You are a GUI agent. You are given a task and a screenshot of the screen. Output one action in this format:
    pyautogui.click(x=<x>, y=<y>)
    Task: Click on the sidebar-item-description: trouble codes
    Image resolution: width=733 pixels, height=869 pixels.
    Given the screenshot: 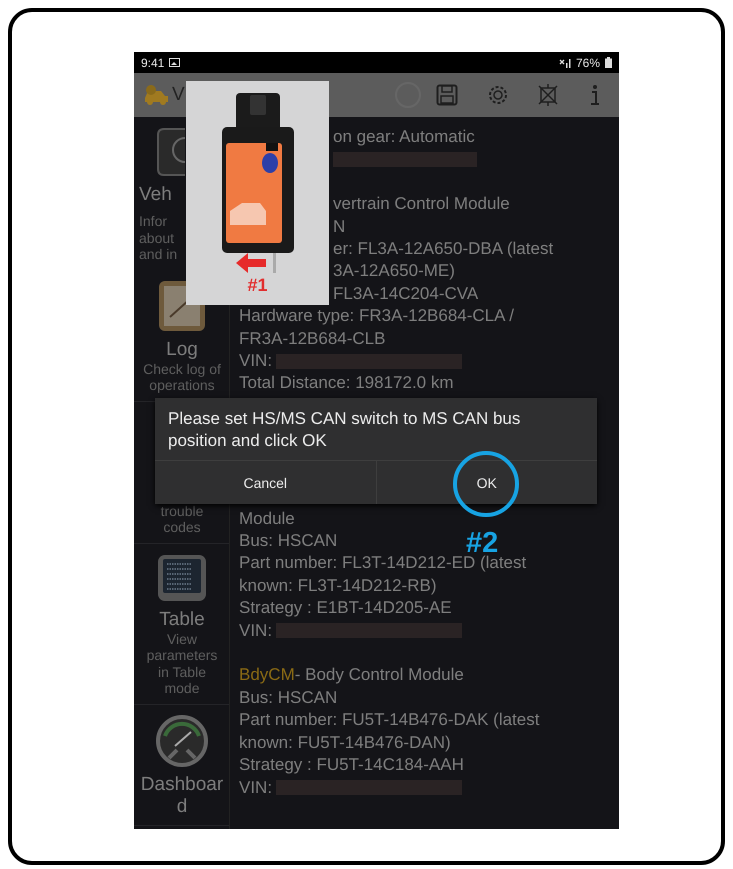 What is the action you would take?
    pyautogui.click(x=182, y=519)
    